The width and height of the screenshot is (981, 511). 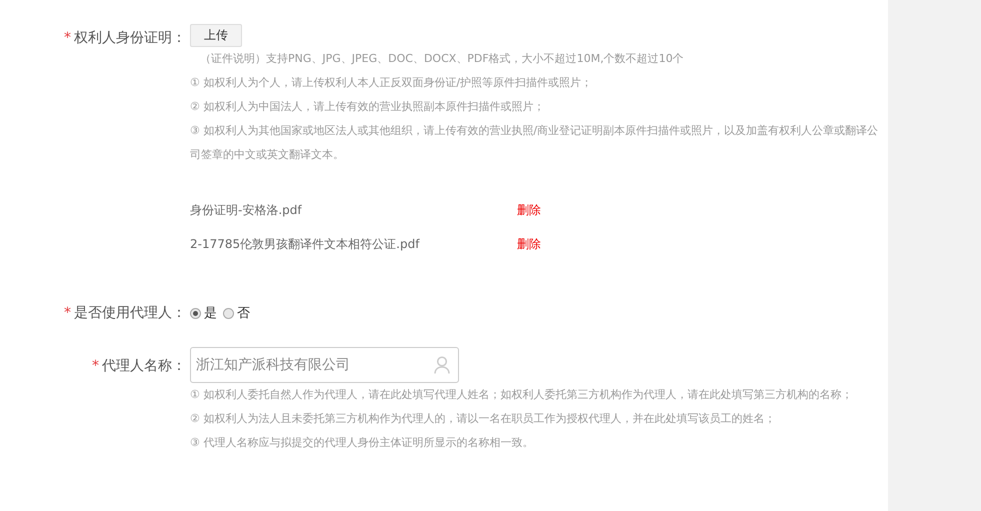 What do you see at coordinates (305, 244) in the screenshot?
I see `file-name: 2-17785伦敦男孩翻译件文本相符公证.pdf` at bounding box center [305, 244].